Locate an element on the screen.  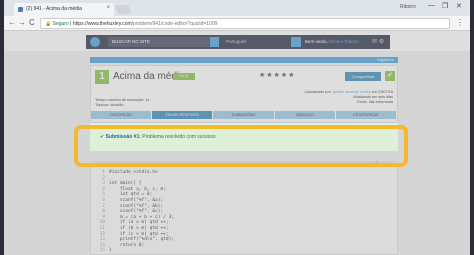
forward-icon: → is located at coordinates (22, 22).